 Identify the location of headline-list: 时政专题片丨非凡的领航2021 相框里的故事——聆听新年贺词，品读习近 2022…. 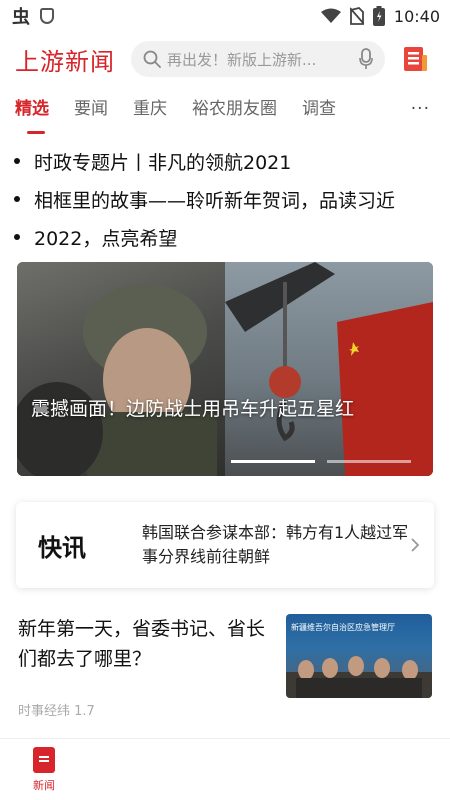
(225, 199).